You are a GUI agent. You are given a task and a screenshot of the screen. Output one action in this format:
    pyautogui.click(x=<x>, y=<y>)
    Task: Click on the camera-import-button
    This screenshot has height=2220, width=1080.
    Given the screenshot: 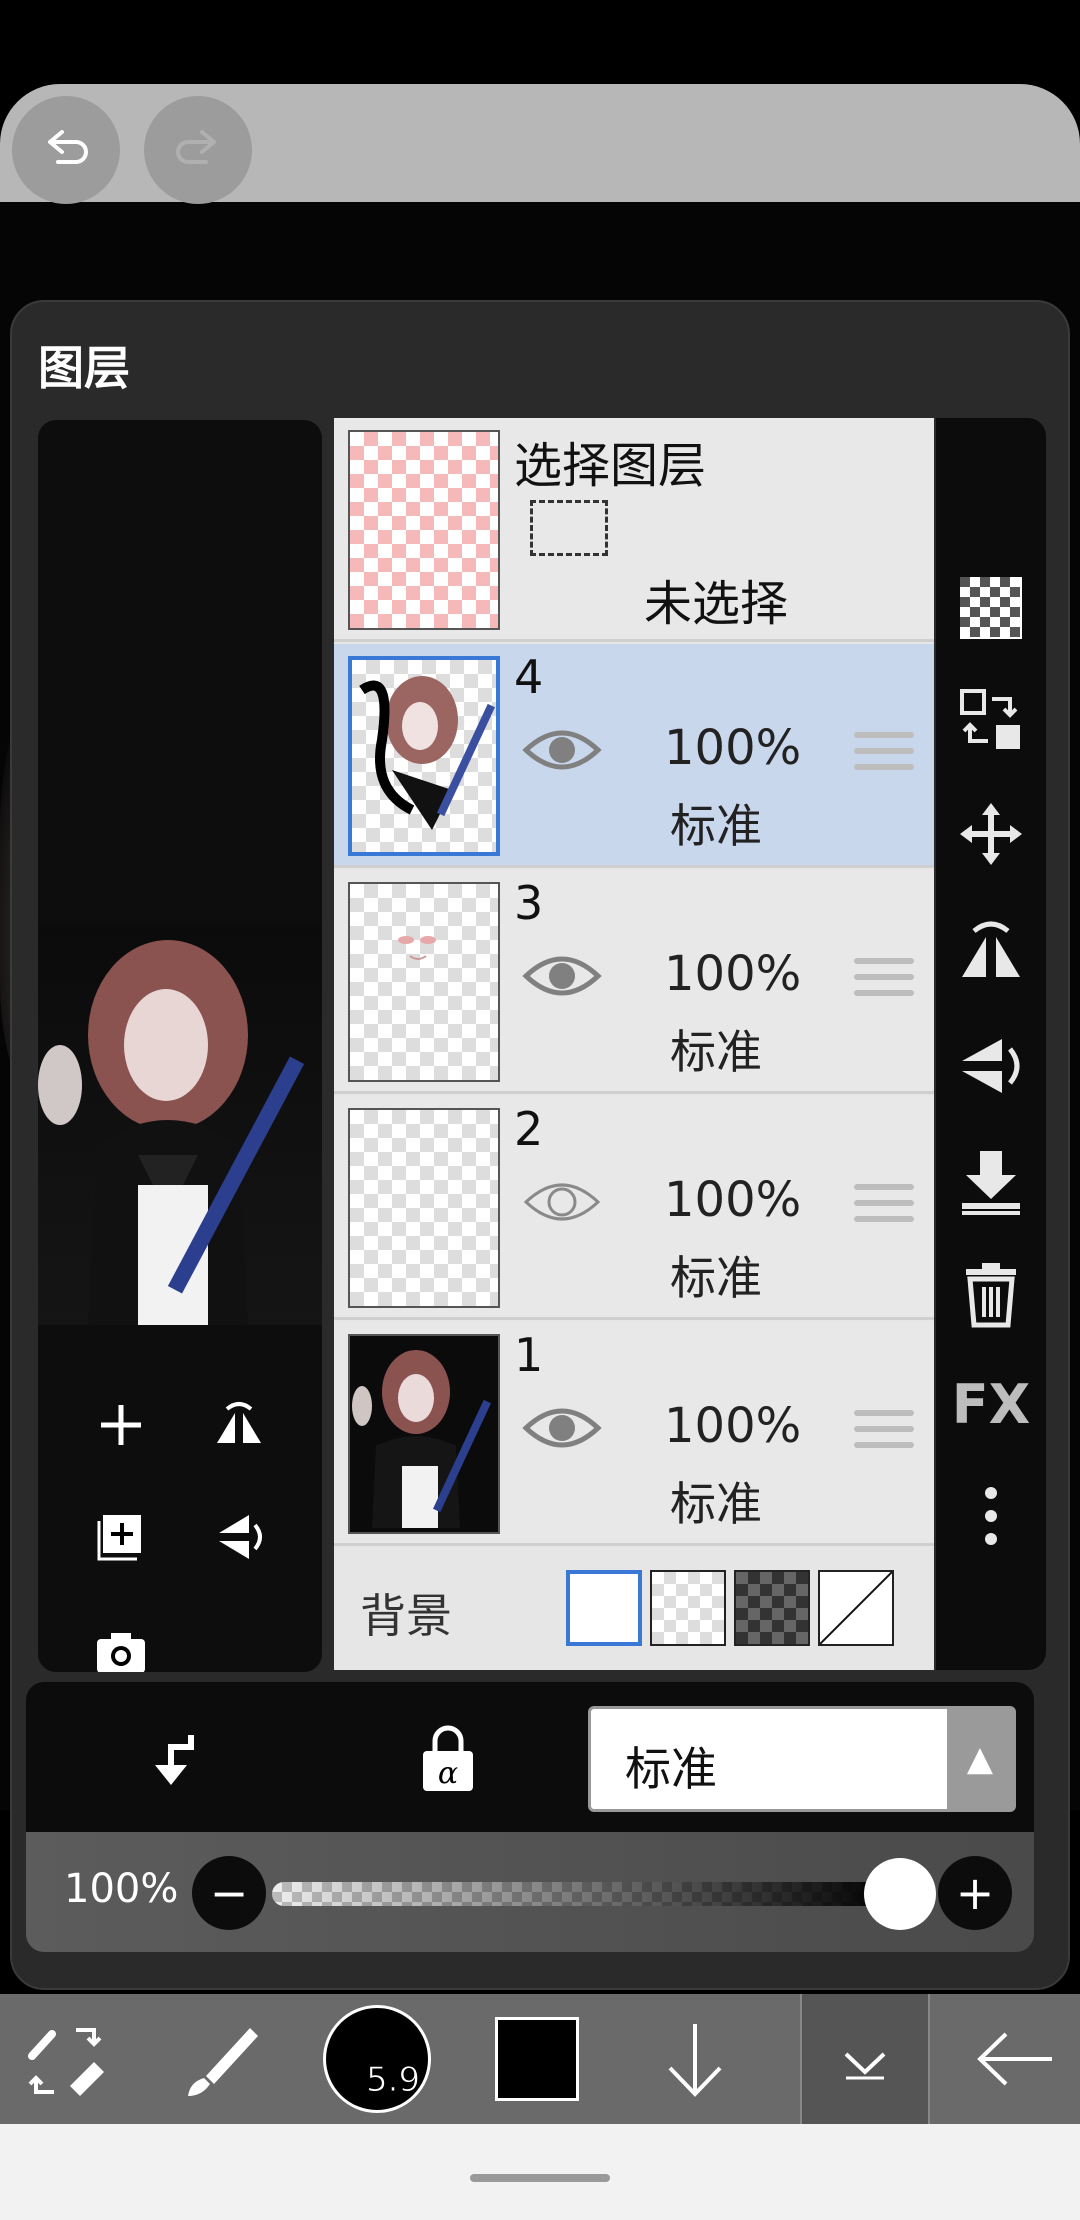 What is the action you would take?
    pyautogui.click(x=121, y=1645)
    